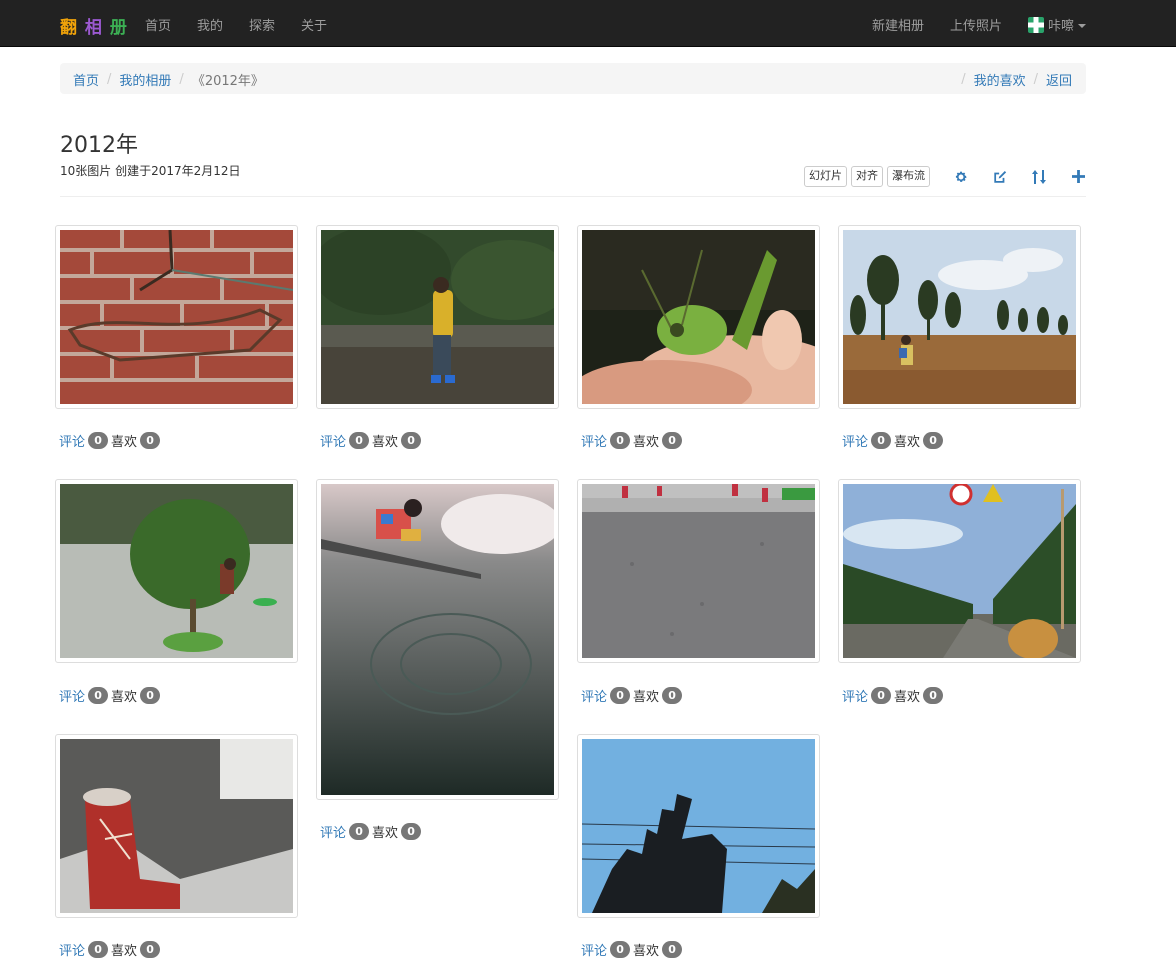 Image resolution: width=1176 pixels, height=973 pixels. Describe the element at coordinates (573, 196) in the screenshot. I see `header-divider` at that location.